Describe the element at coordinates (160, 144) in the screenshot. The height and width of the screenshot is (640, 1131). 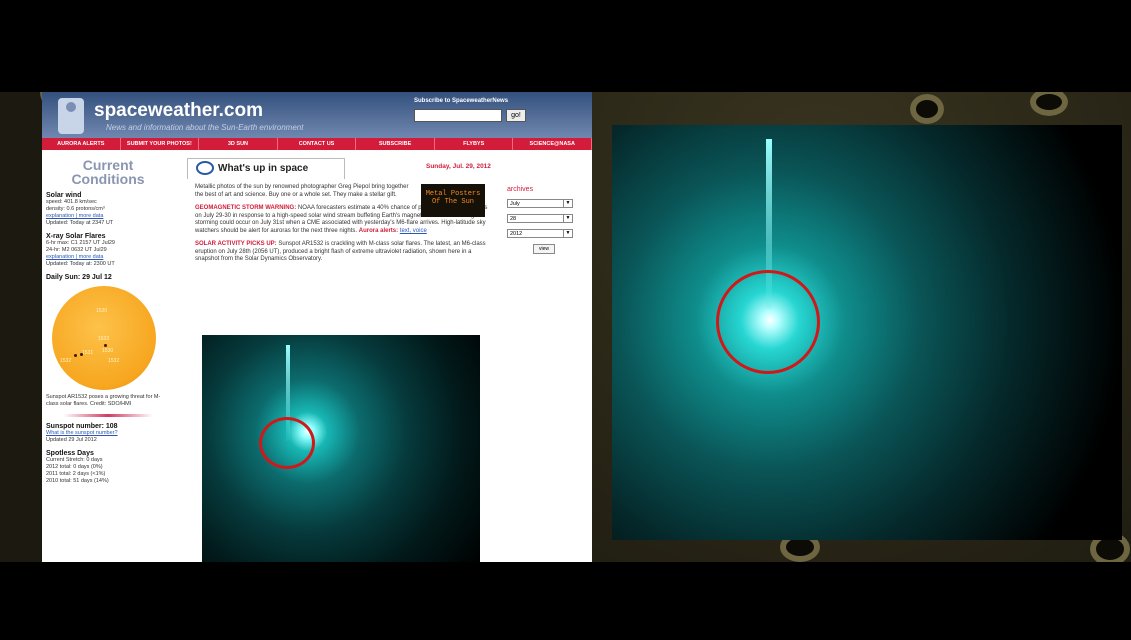
I see `nav-submit-photos: SUBMIT YOUR PHOTOS!` at that location.